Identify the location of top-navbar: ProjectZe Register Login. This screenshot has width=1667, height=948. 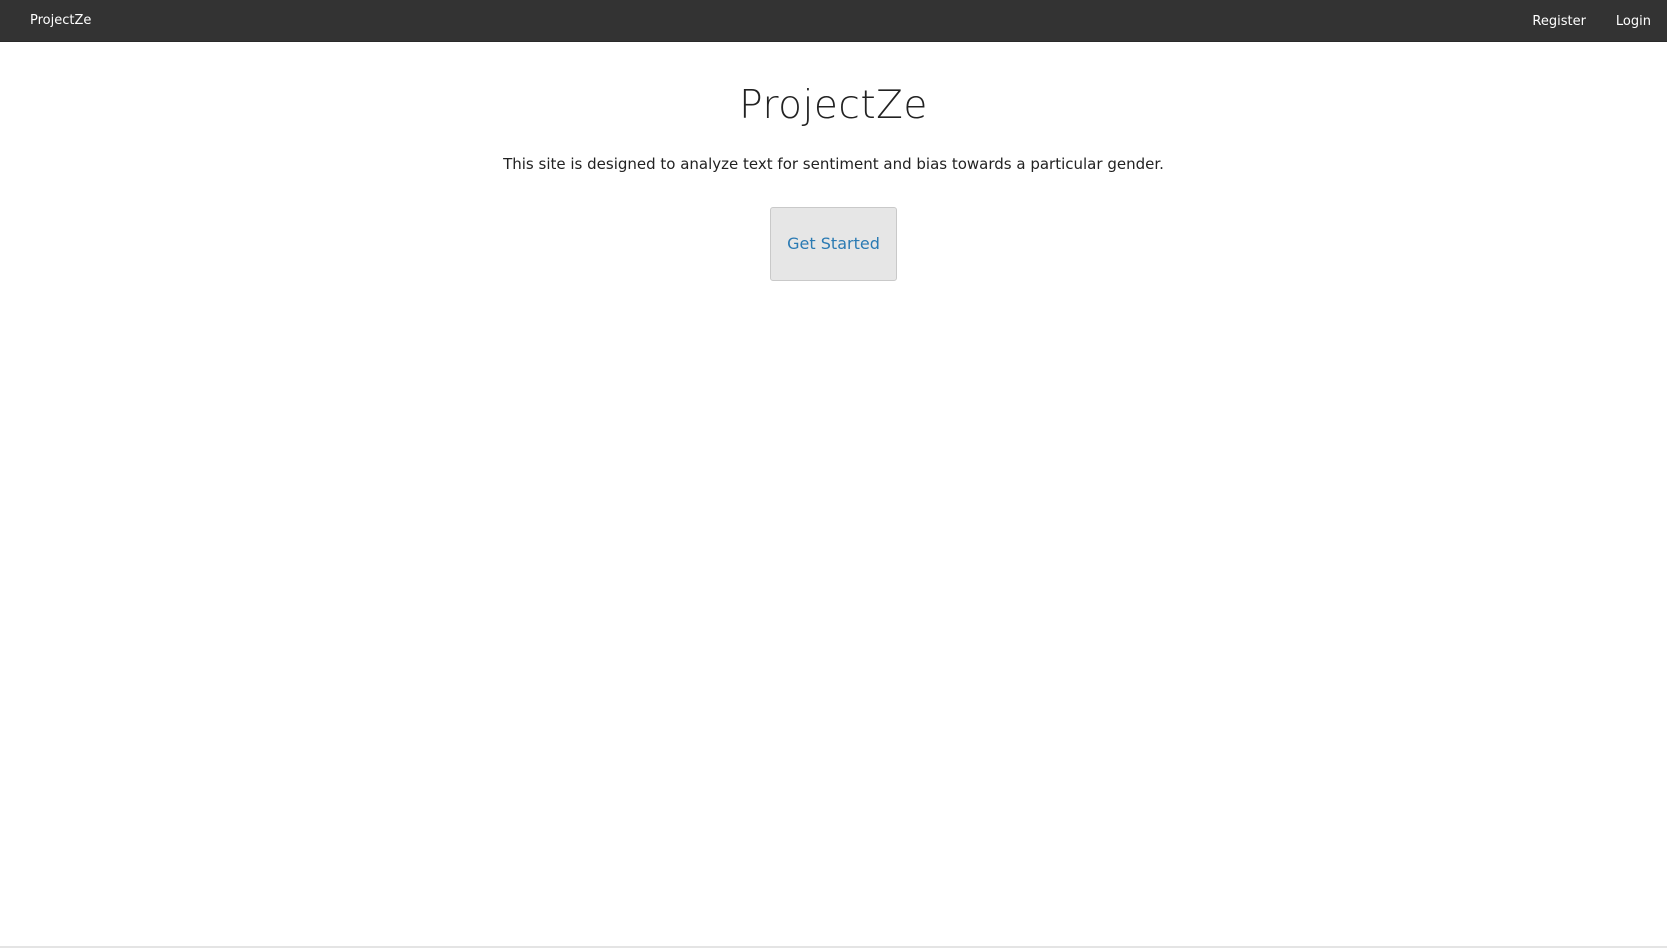
(833, 21).